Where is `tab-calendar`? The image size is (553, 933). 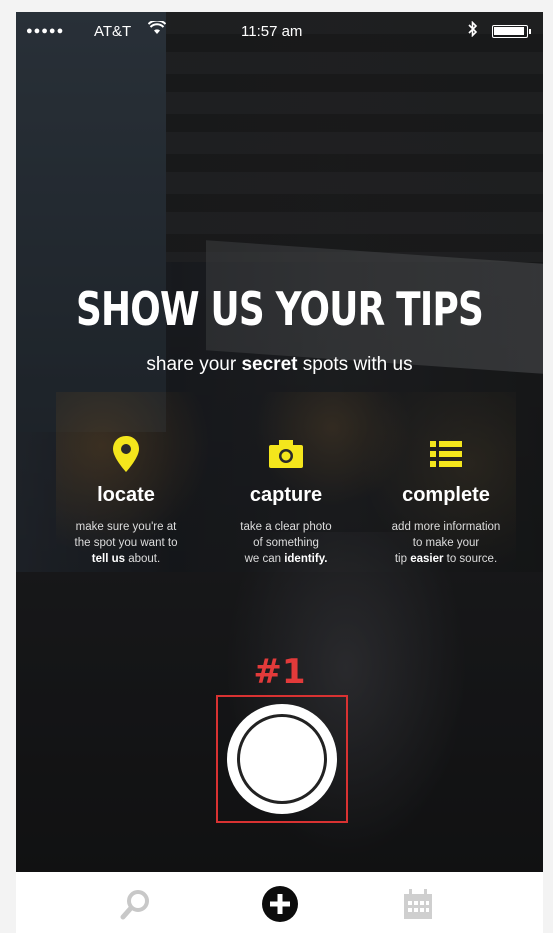 tab-calendar is located at coordinates (418, 906).